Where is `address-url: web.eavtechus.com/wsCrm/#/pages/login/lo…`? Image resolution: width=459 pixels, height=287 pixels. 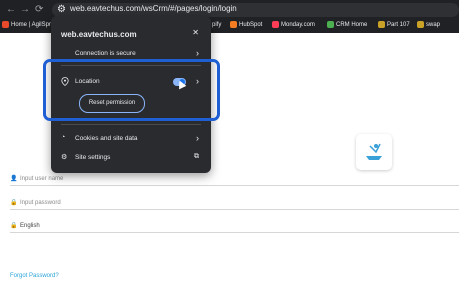 address-url: web.eavtechus.com/wsCrm/#/pages/login/lo… is located at coordinates (153, 8).